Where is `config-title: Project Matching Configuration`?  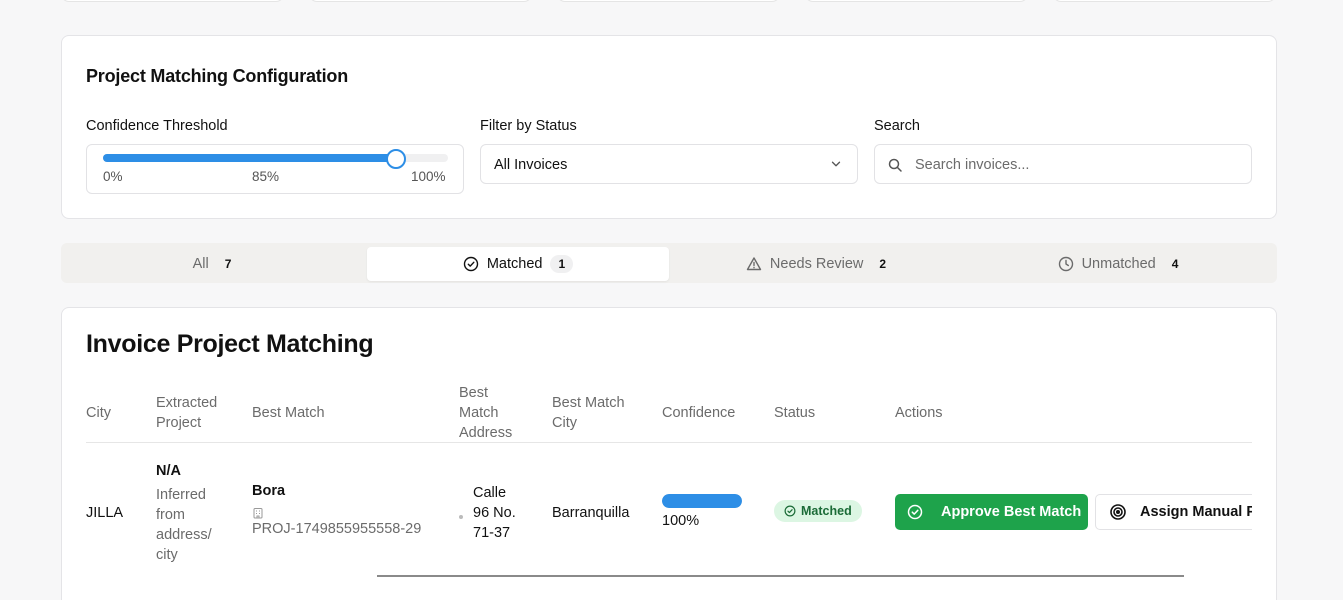
config-title: Project Matching Configuration is located at coordinates (217, 76).